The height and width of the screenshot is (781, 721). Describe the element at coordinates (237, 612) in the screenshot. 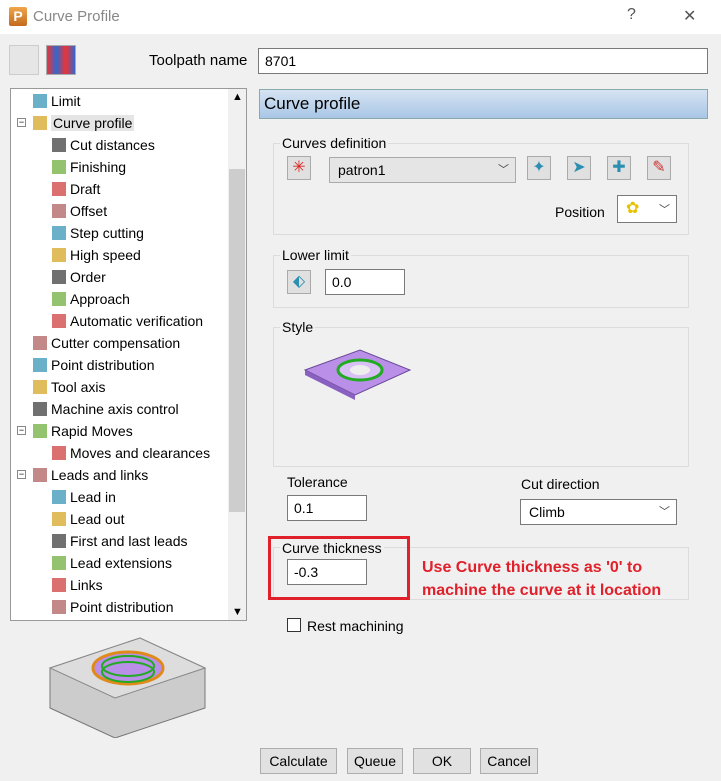

I see `scroll-down-icon: ▼` at that location.